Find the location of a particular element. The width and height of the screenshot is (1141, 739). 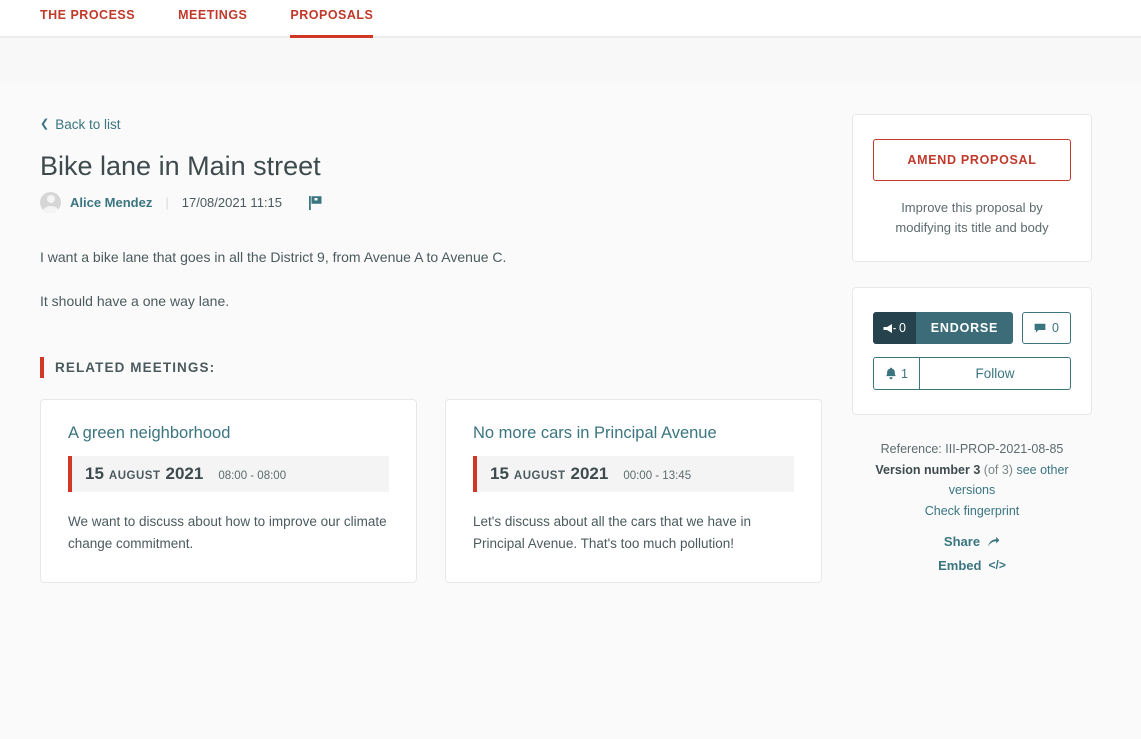

proposal-body-paragraph: It should have a one way lane. is located at coordinates (135, 301).